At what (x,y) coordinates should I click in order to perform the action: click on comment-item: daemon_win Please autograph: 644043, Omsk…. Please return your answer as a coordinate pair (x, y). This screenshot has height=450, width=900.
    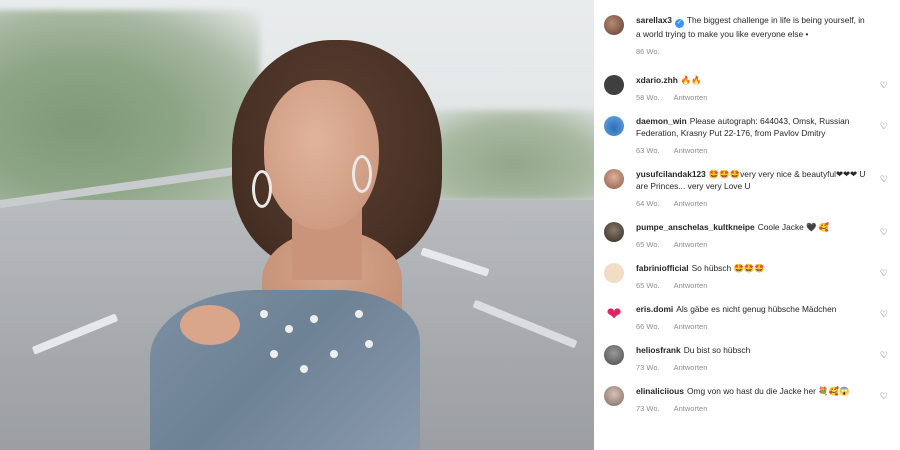
    Looking at the image, I should click on (746, 136).